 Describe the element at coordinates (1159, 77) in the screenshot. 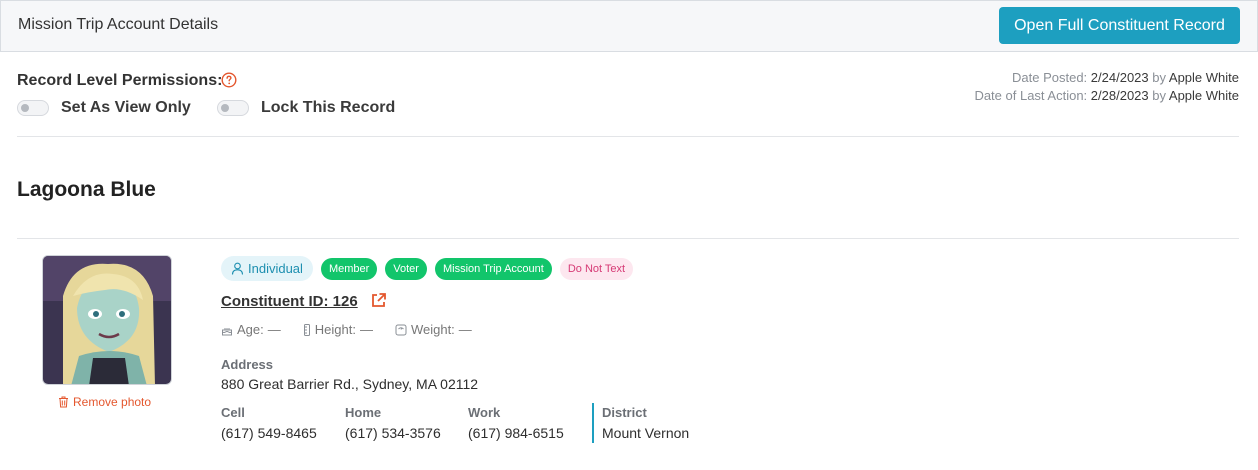

I see `posted-by-label: by` at that location.